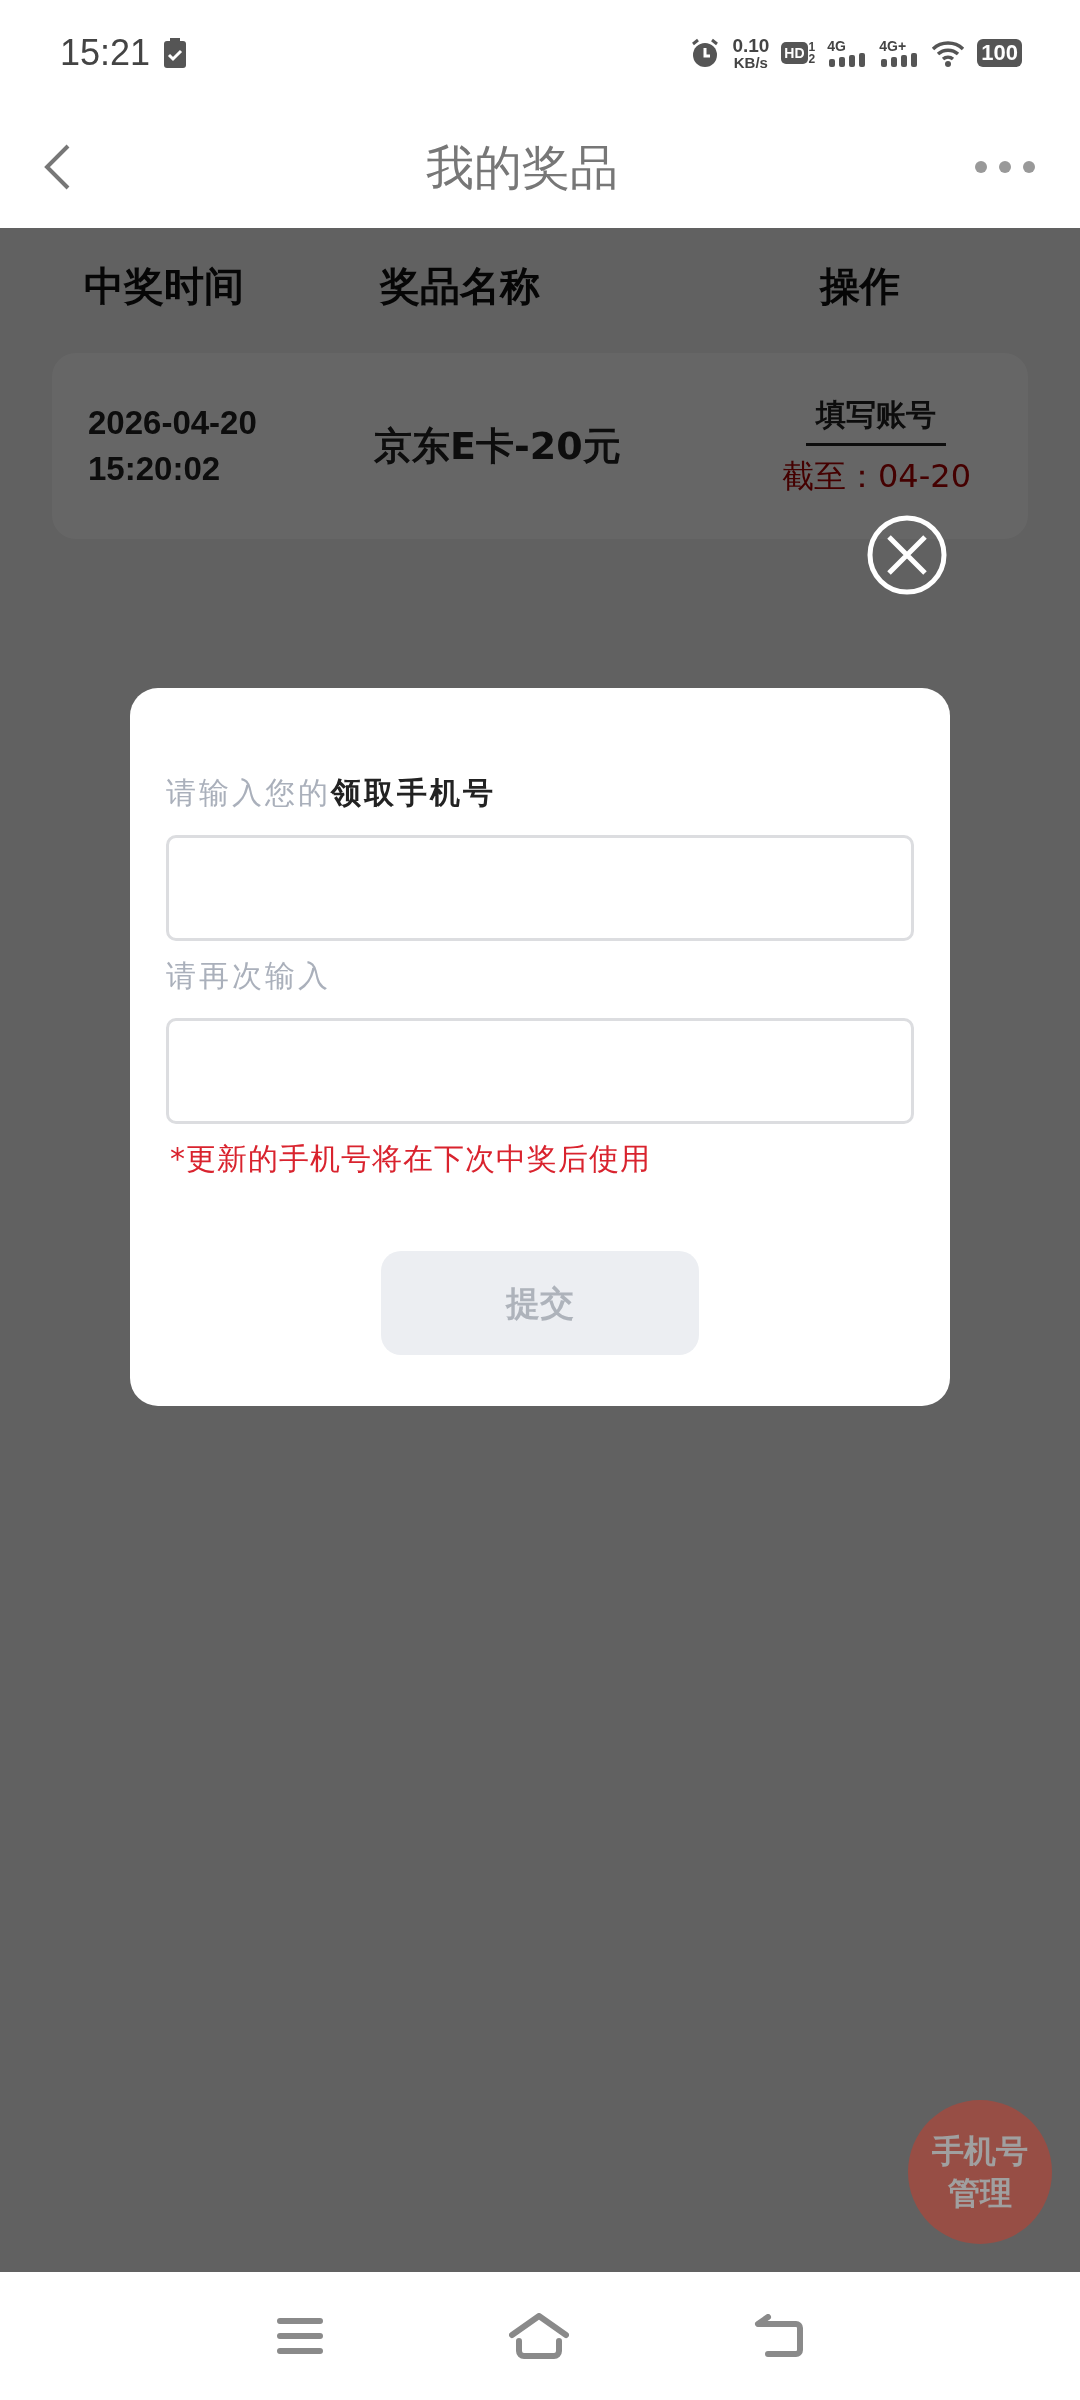 This screenshot has width=1080, height=2400. What do you see at coordinates (173, 423) in the screenshot?
I see `win-date: 2026-04-20` at bounding box center [173, 423].